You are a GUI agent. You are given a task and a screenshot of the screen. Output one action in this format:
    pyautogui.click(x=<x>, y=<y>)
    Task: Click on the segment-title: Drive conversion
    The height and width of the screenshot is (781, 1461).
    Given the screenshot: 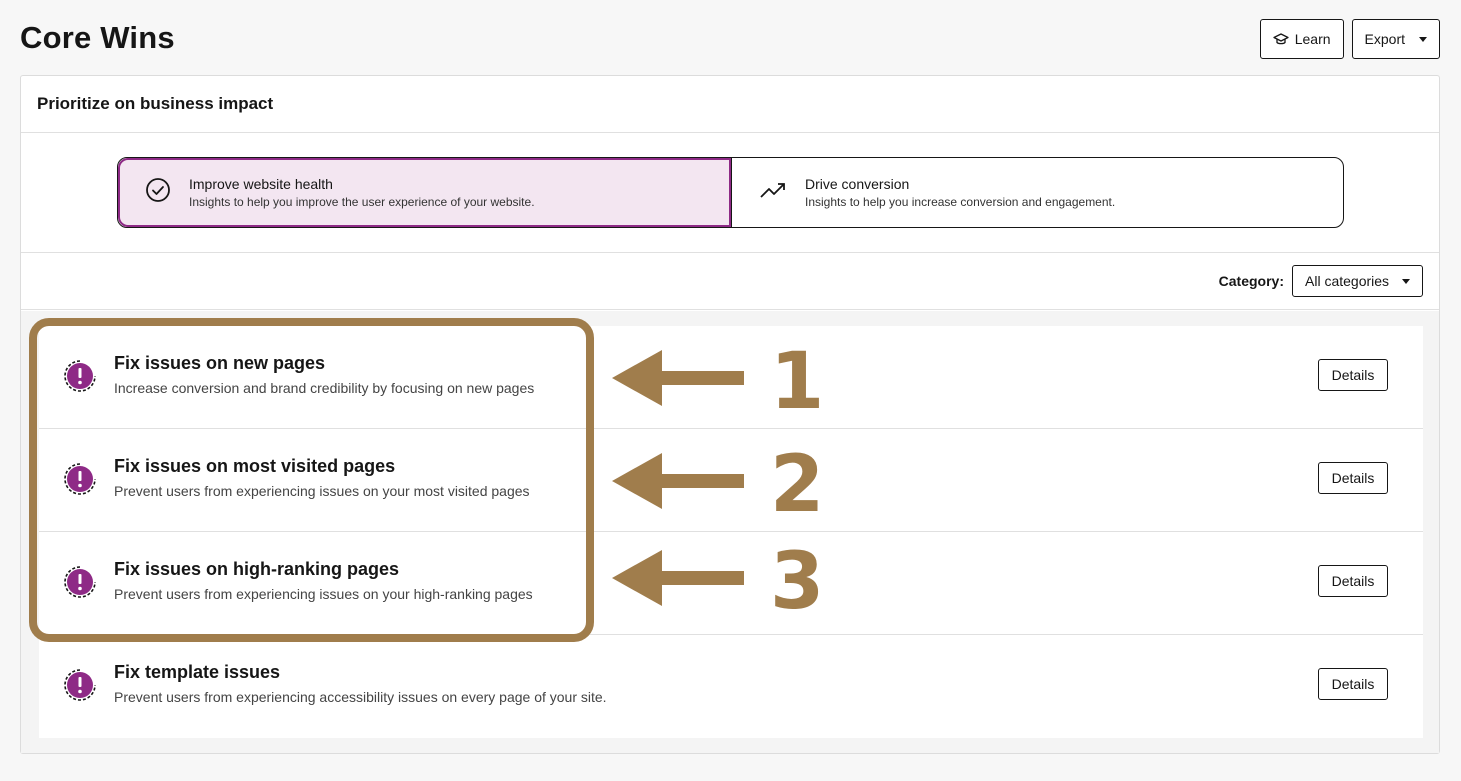 What is the action you would take?
    pyautogui.click(x=857, y=184)
    